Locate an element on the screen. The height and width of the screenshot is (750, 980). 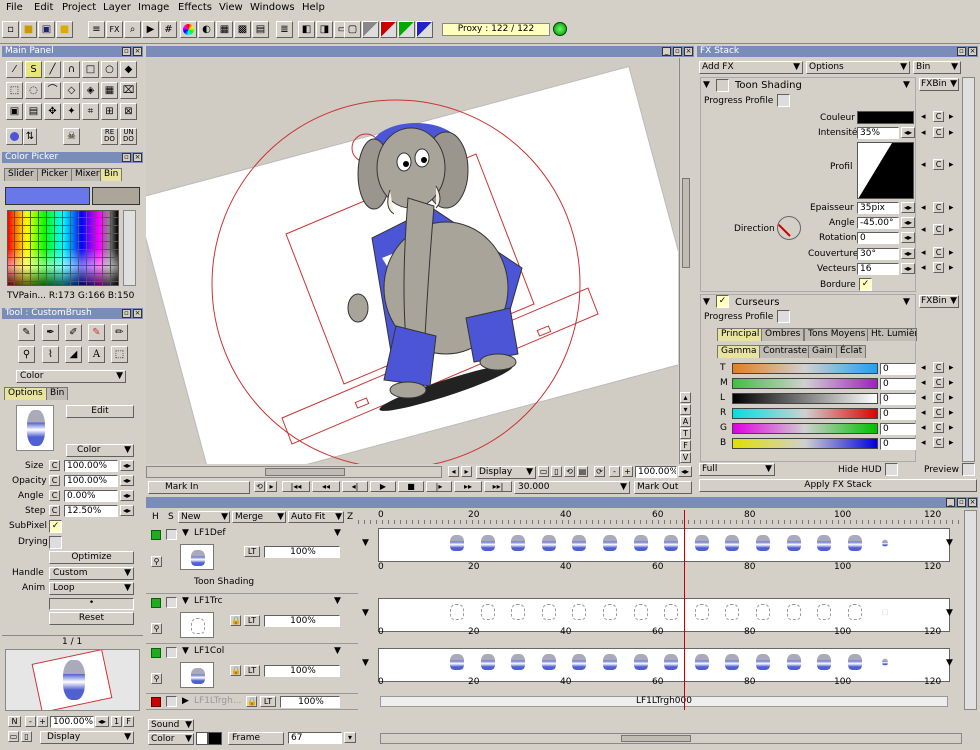
select-rect-icon: ⬚ is located at coordinates (14, 90).